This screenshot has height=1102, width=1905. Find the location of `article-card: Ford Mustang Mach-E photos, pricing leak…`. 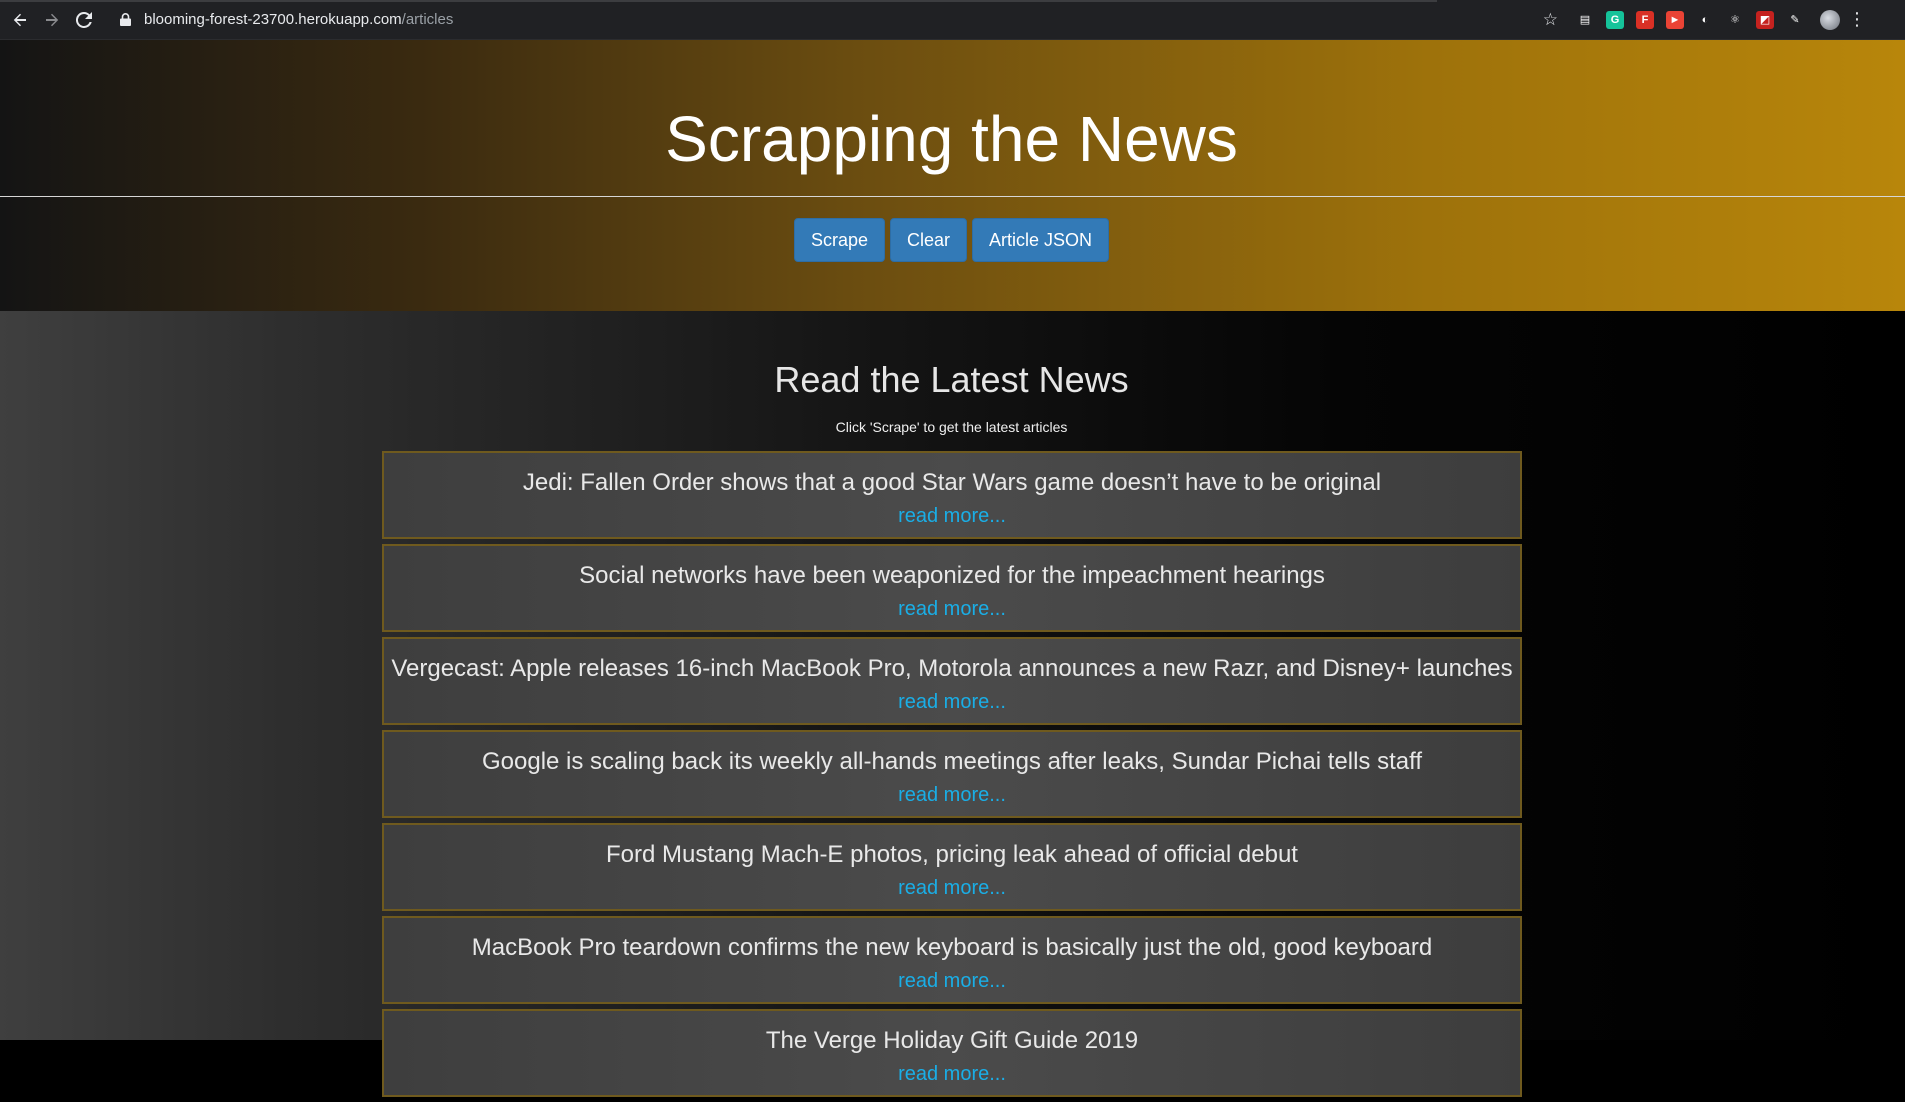

article-card: Ford Mustang Mach-E photos, pricing leak… is located at coordinates (952, 867).